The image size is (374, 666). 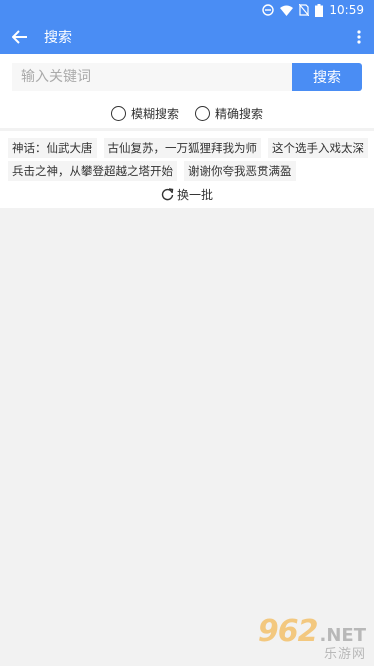 I want to click on hot-tag: 这个选手入戏太深, so click(x=318, y=148).